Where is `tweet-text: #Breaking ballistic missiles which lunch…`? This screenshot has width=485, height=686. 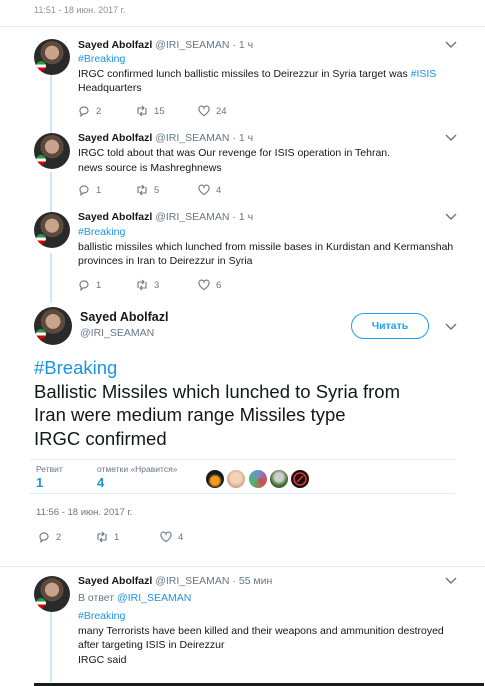 tweet-text: #Breaking ballistic missiles which lunch… is located at coordinates (268, 247).